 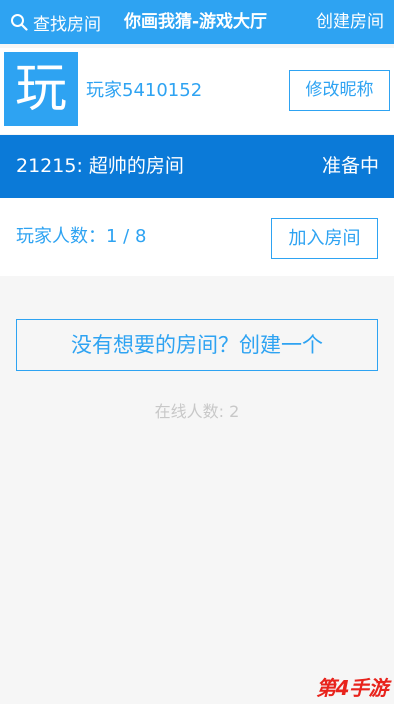 What do you see at coordinates (352, 688) in the screenshot?
I see `watermark-logo: 第4手游` at bounding box center [352, 688].